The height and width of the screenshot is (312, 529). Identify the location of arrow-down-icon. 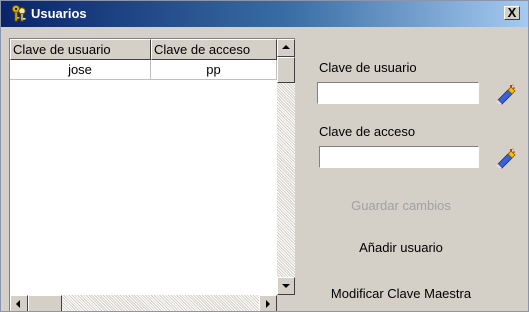
(286, 286).